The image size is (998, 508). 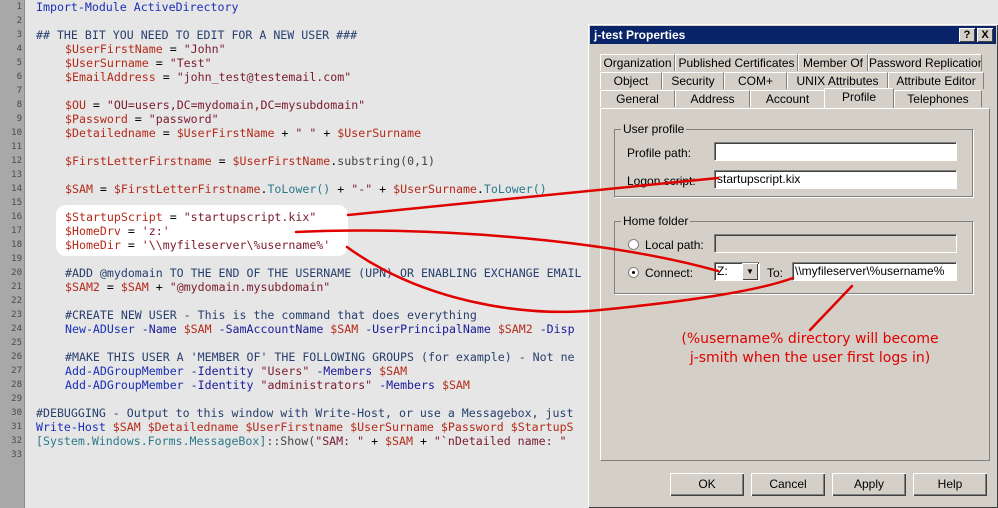 What do you see at coordinates (507, 251) in the screenshot?
I see `home-drive-arrow` at bounding box center [507, 251].